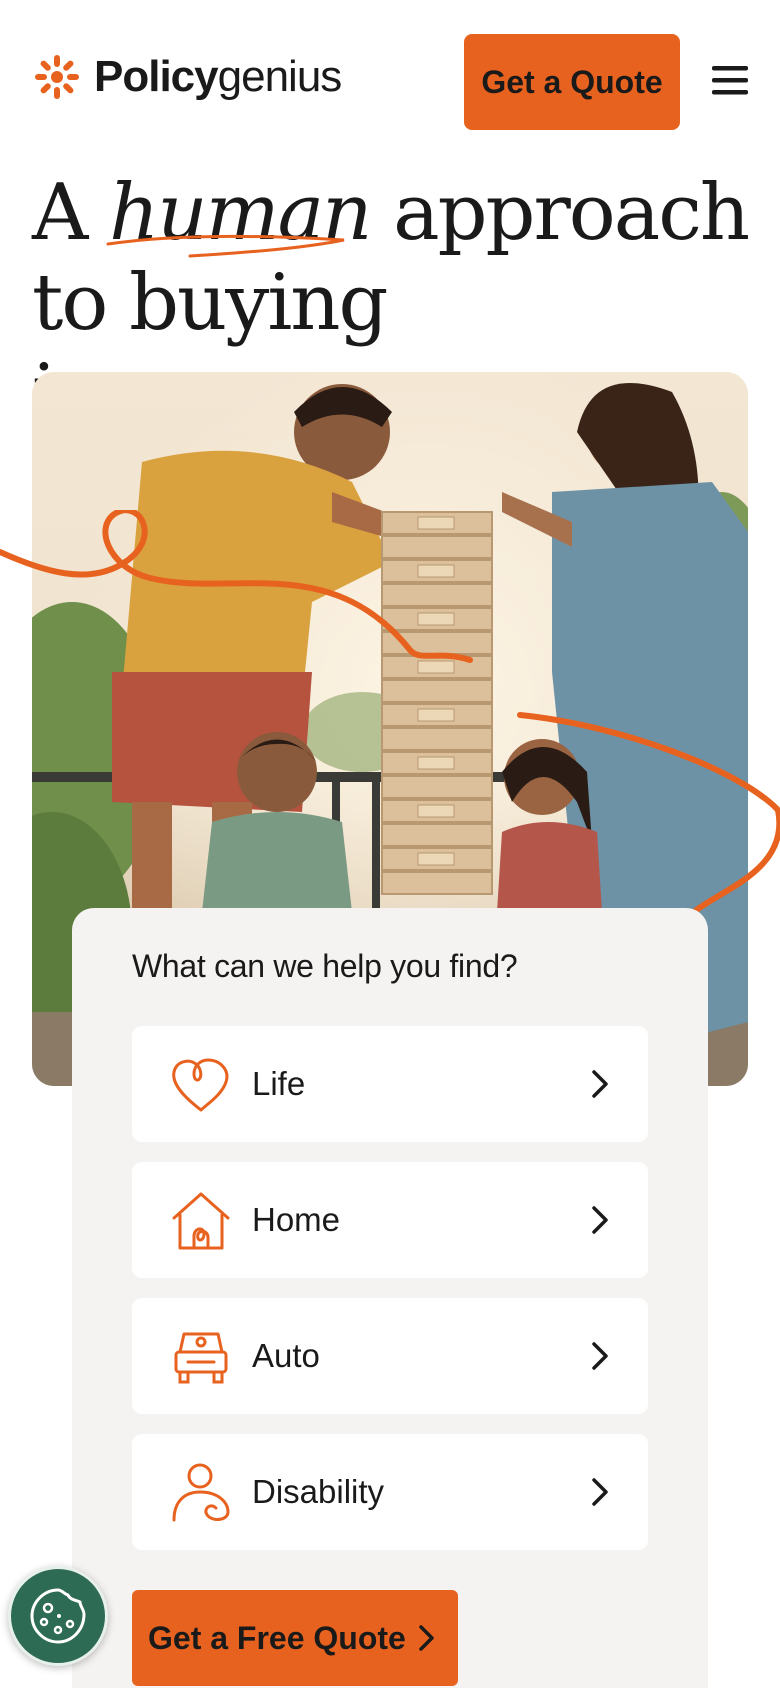 The width and height of the screenshot is (780, 1688). What do you see at coordinates (277, 1637) in the screenshot?
I see `free-quote-label: Get a Free Quote` at bounding box center [277, 1637].